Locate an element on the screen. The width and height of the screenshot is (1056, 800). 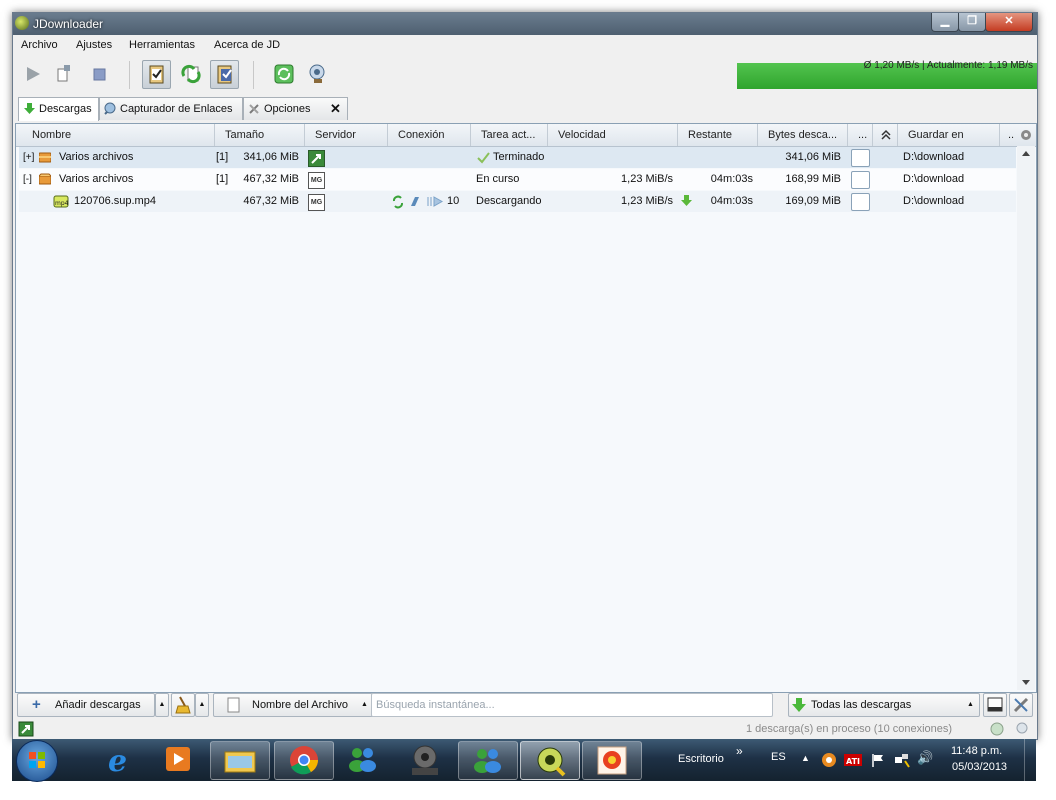
taskbar-irfanview is located at coordinates (612, 760).